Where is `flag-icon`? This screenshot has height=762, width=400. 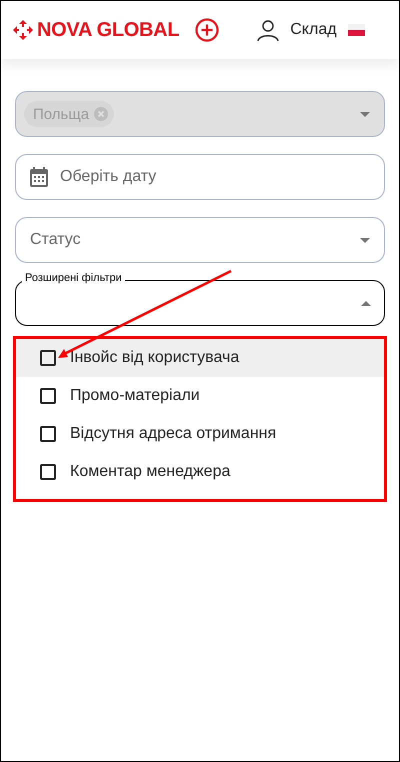
flag-icon is located at coordinates (356, 30).